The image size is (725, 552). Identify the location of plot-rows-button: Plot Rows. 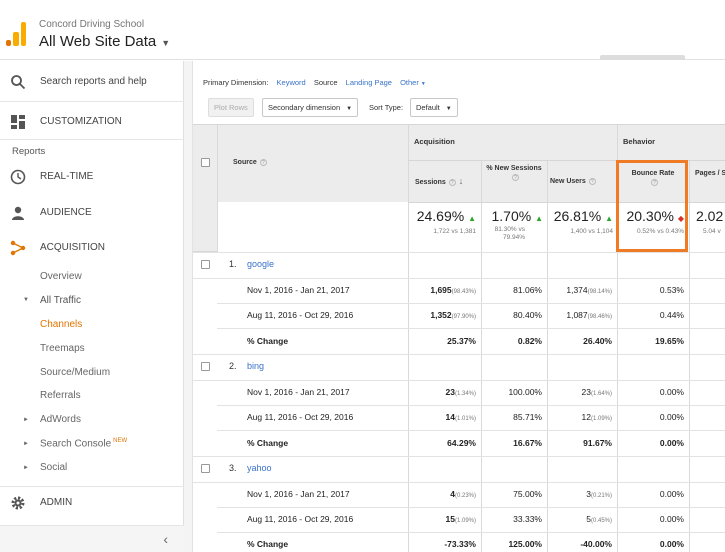
(231, 107).